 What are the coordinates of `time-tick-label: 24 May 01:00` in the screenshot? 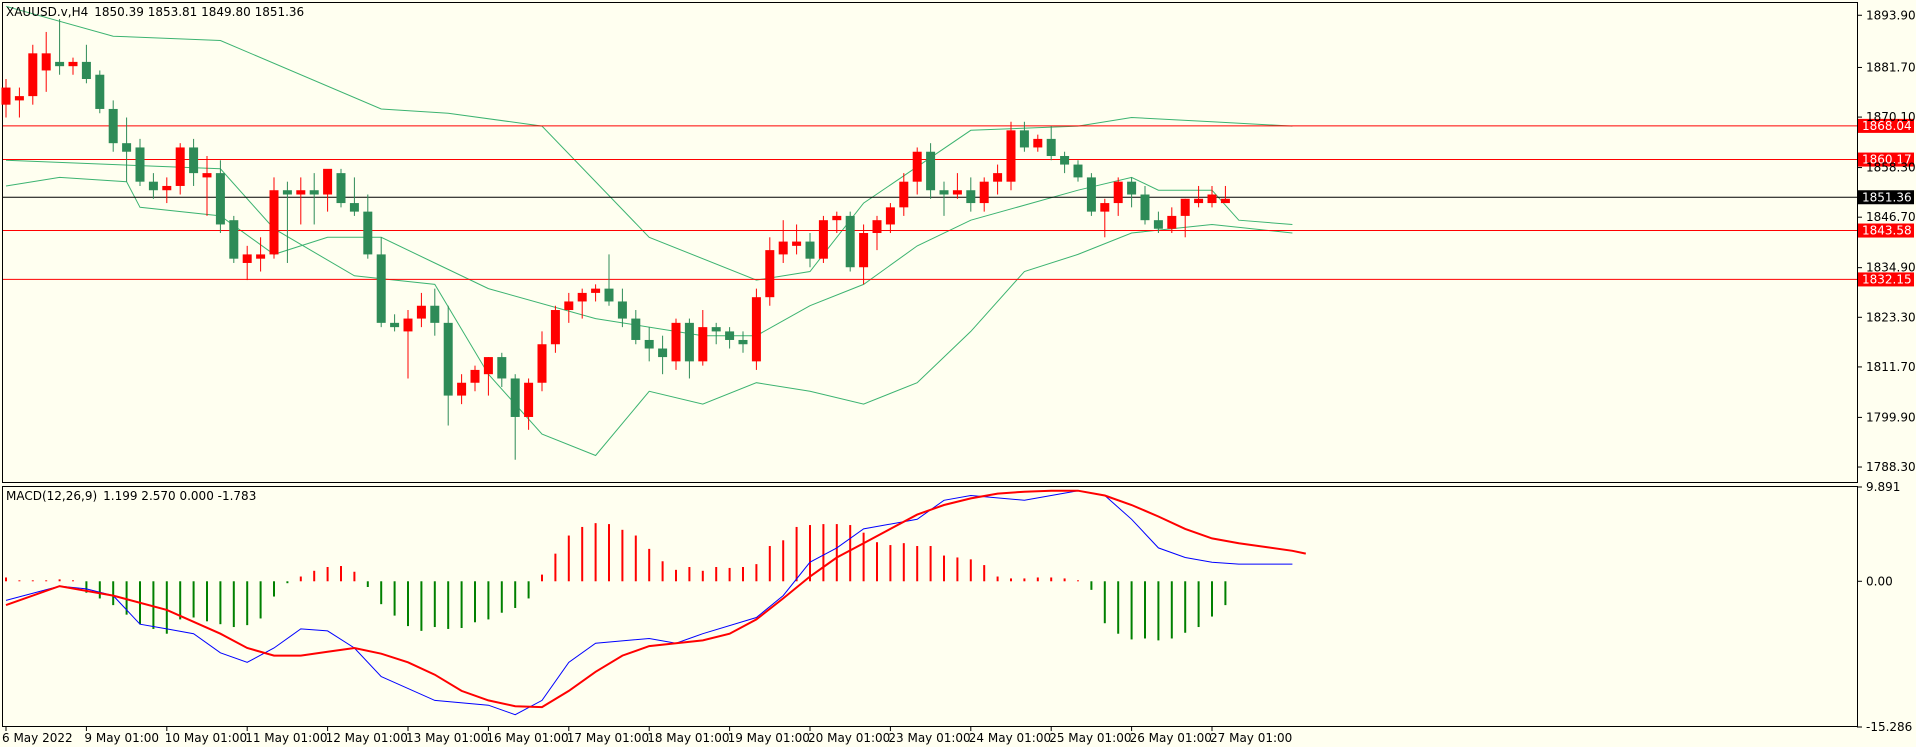 It's located at (1010, 738).